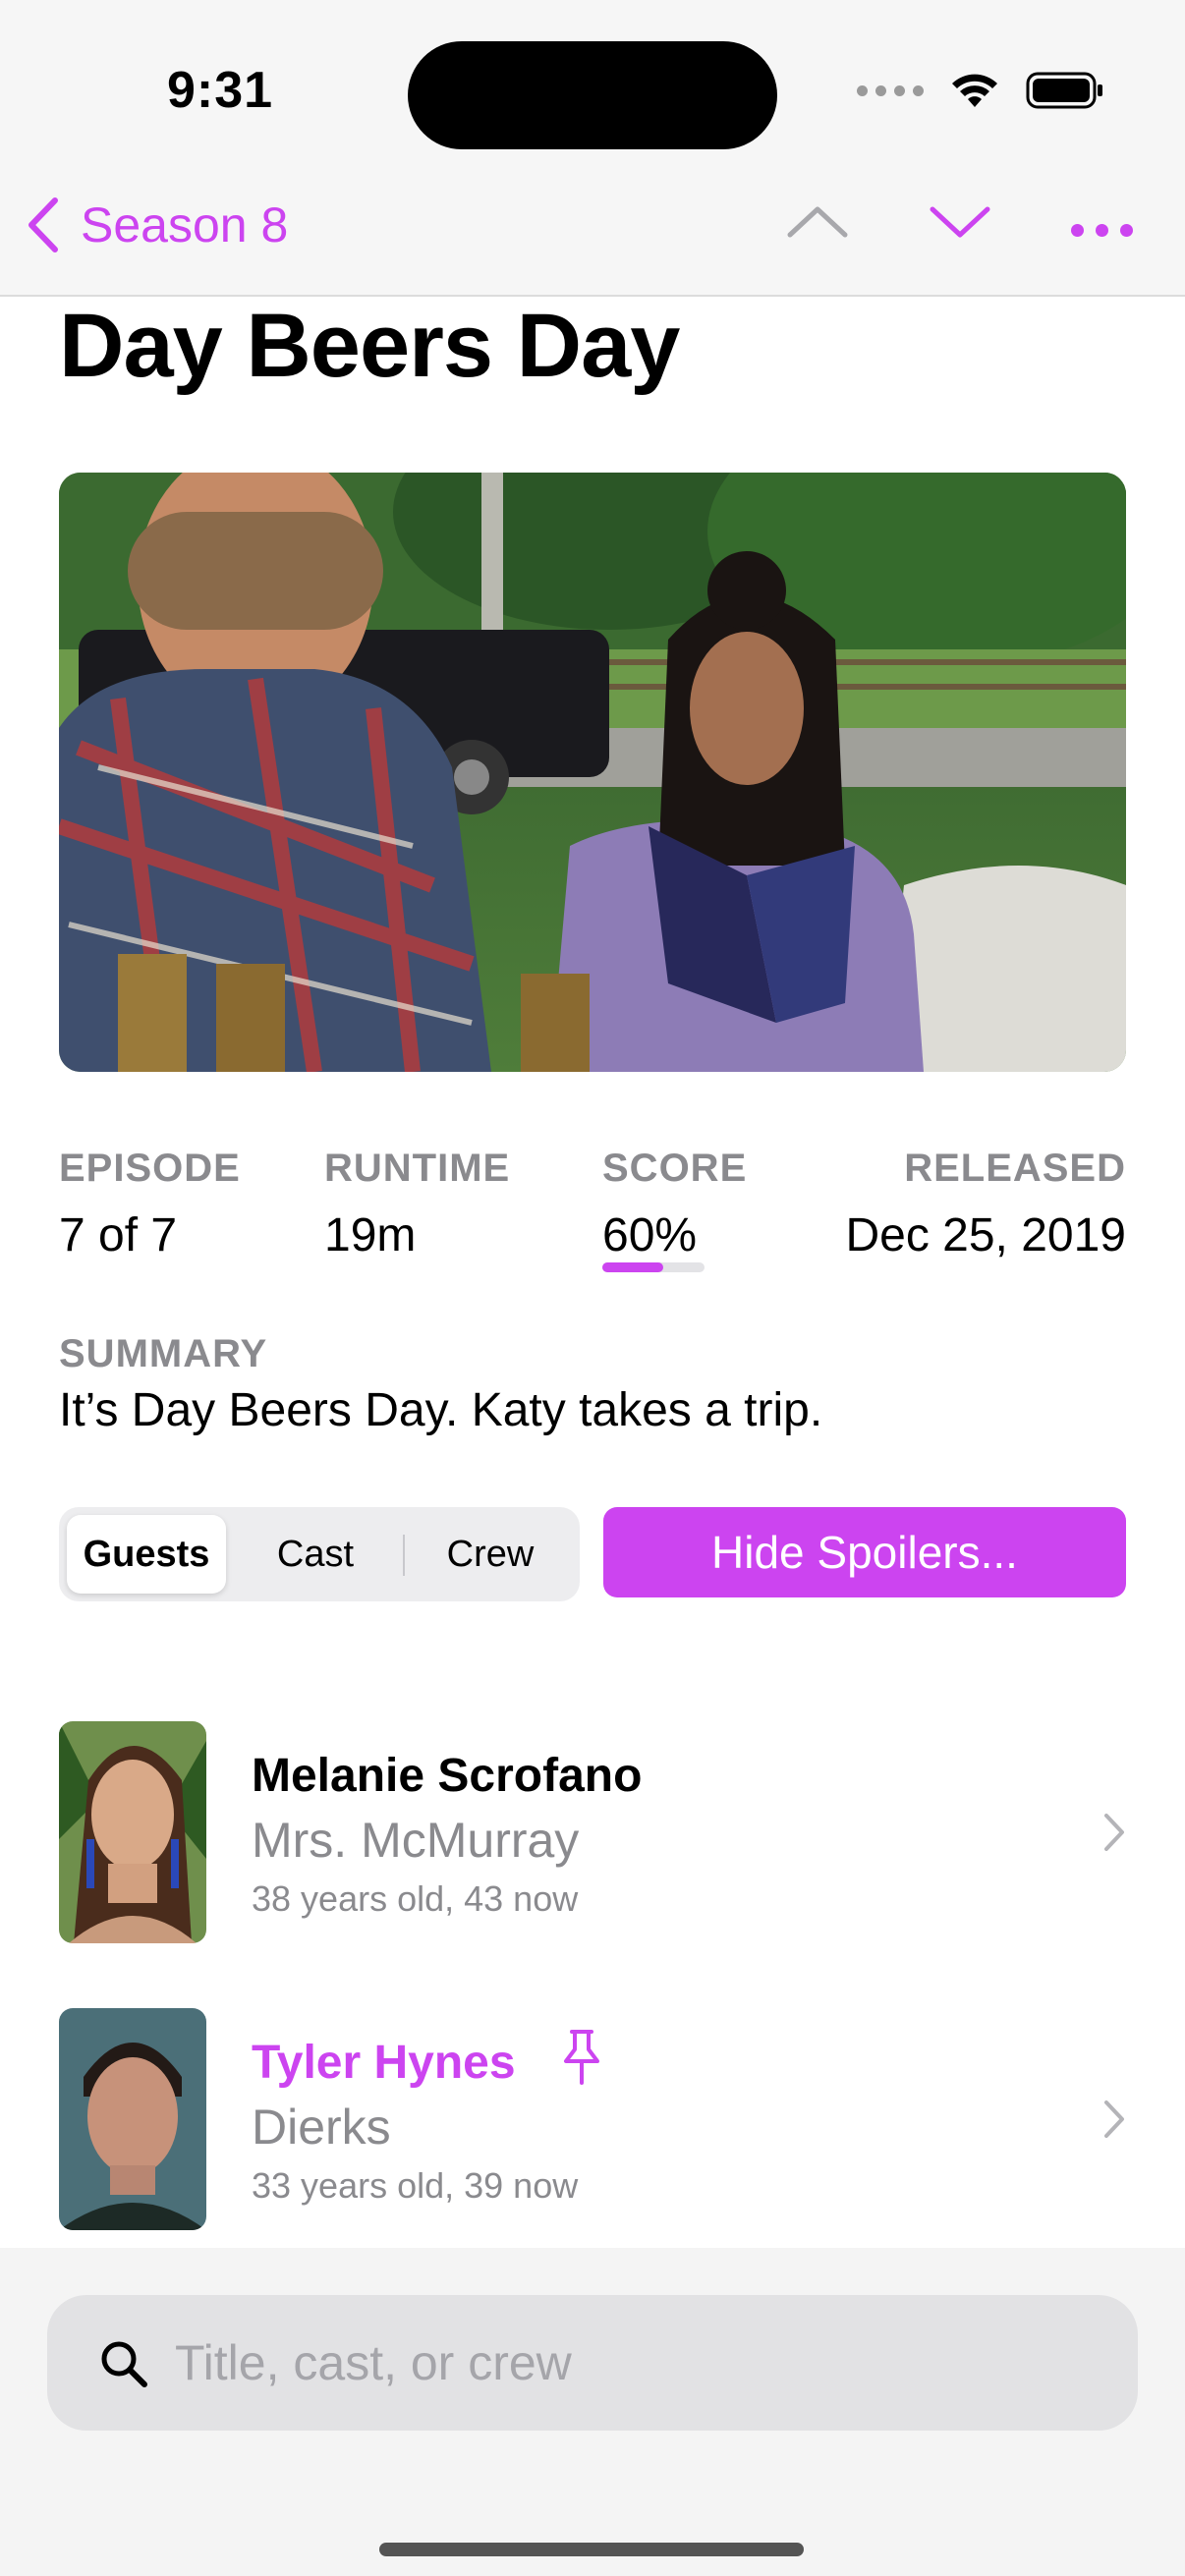  What do you see at coordinates (384, 2063) in the screenshot?
I see `person-name: Tyler Hynes` at bounding box center [384, 2063].